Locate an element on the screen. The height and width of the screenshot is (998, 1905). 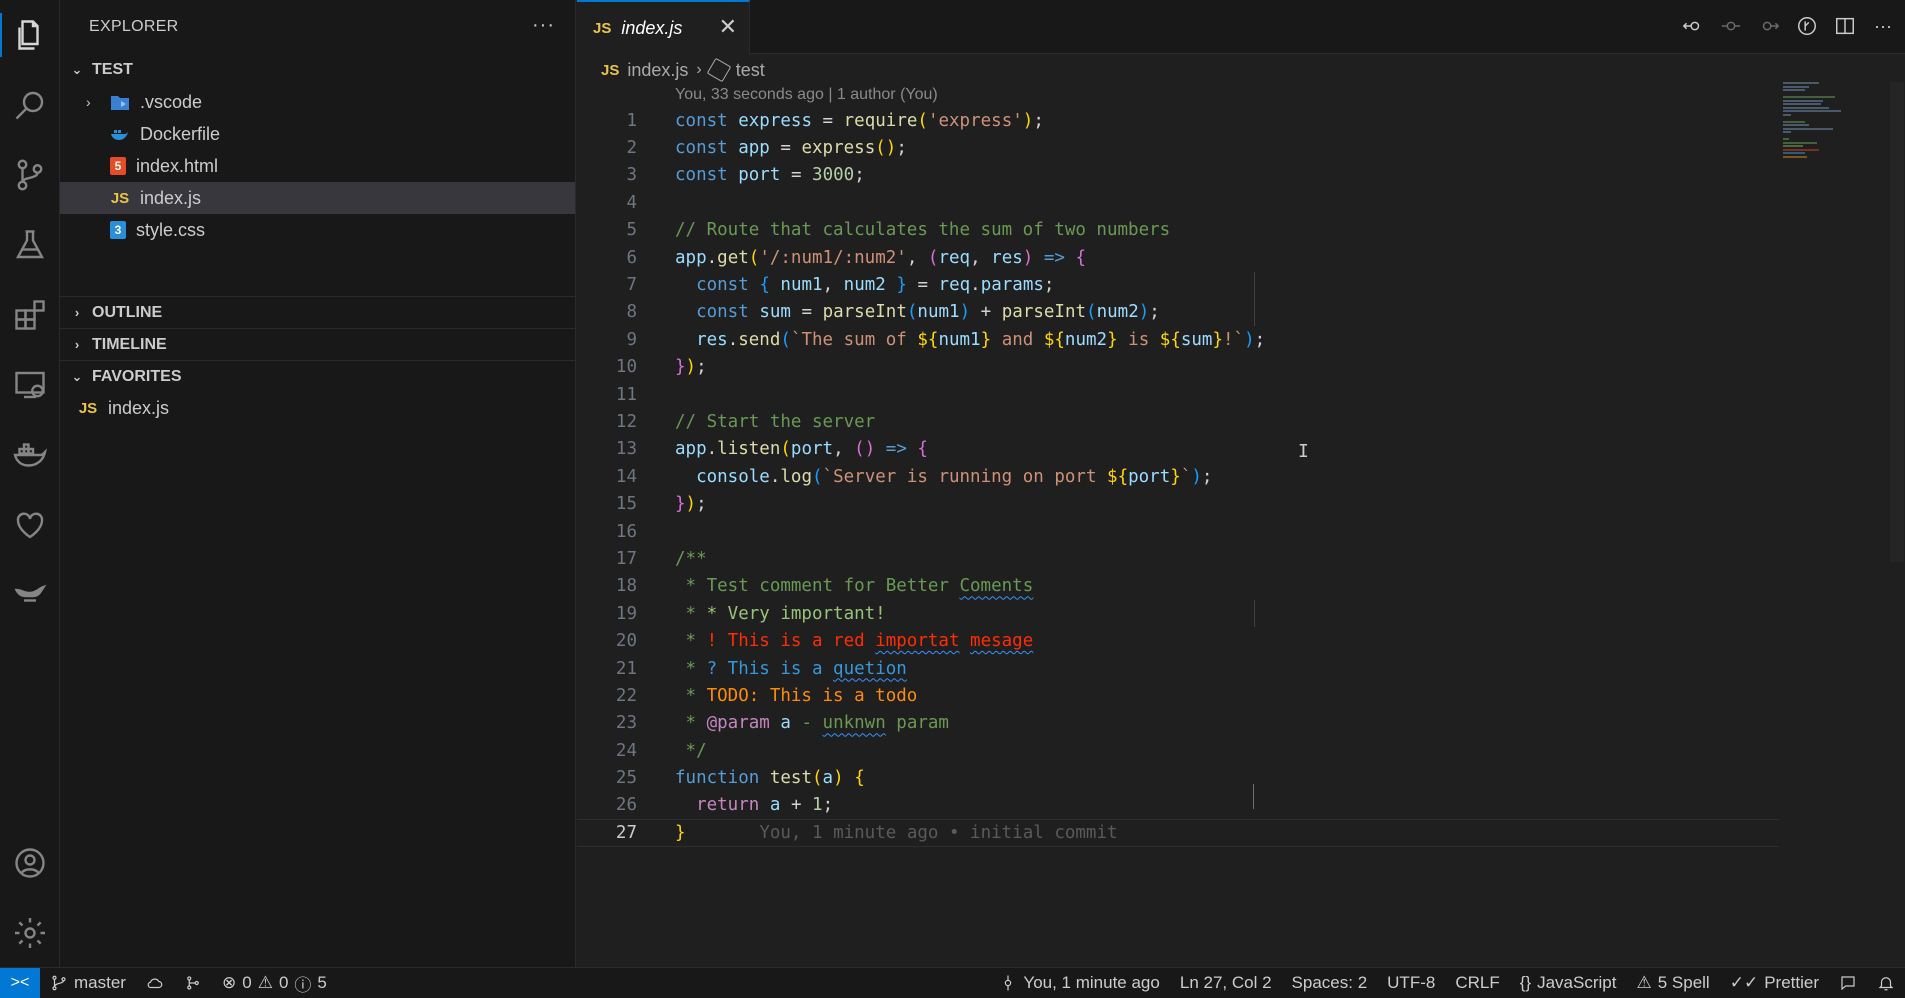
code-content: const app = express(); is located at coordinates (791, 148).